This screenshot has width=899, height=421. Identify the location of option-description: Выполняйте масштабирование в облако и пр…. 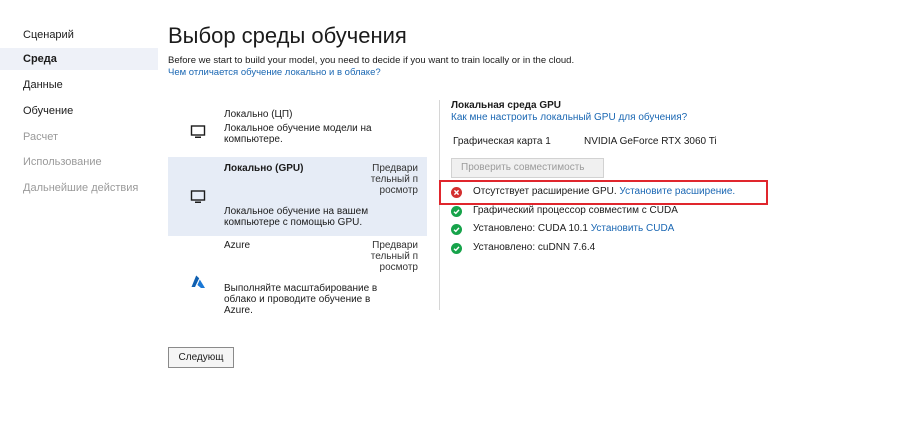
(301, 299).